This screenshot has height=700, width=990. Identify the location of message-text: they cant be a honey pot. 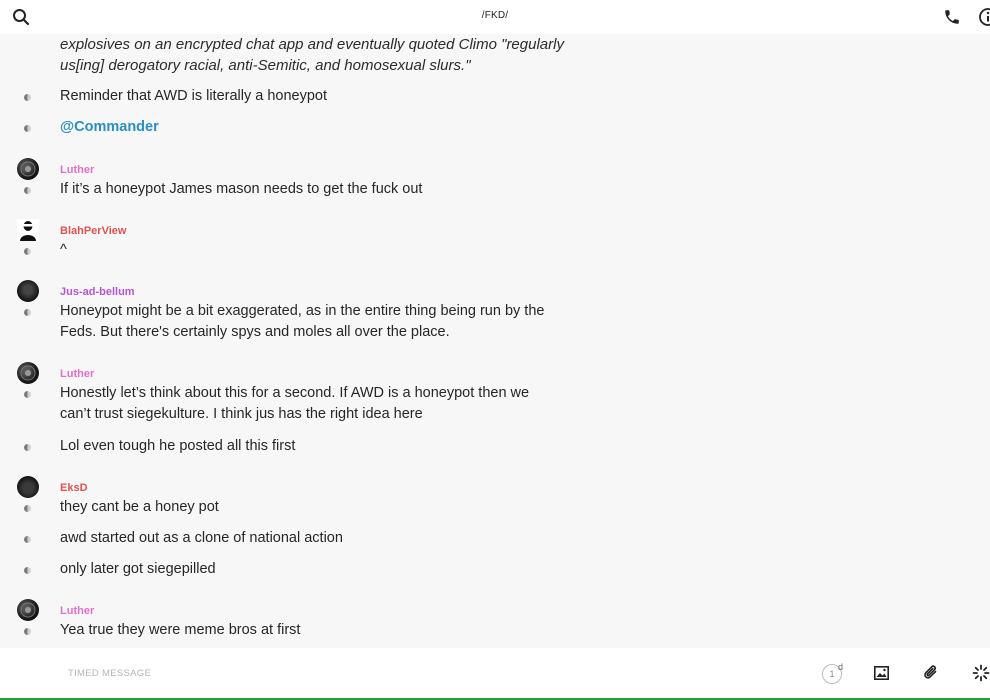
(139, 507).